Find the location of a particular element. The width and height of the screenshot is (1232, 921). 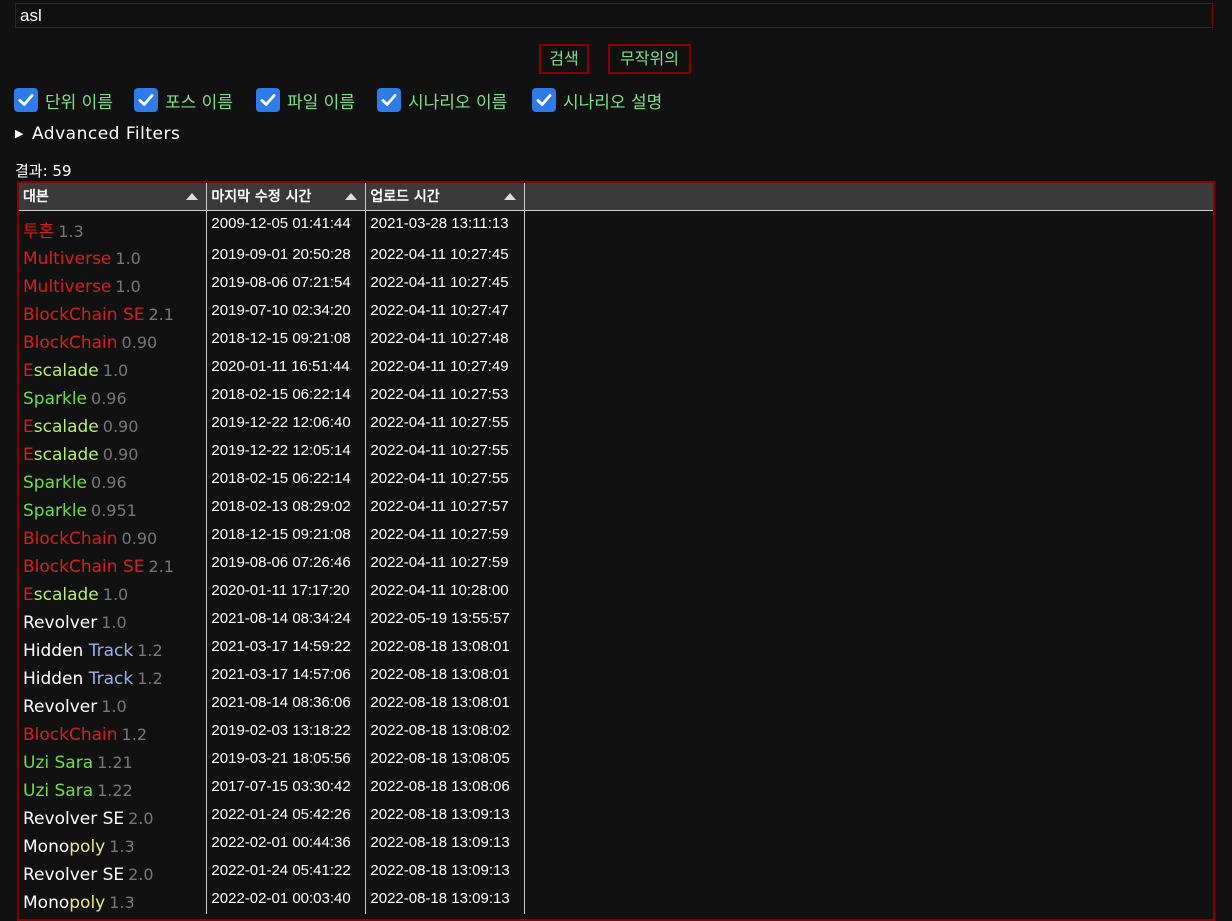

script-version: 2.1 is located at coordinates (161, 566).